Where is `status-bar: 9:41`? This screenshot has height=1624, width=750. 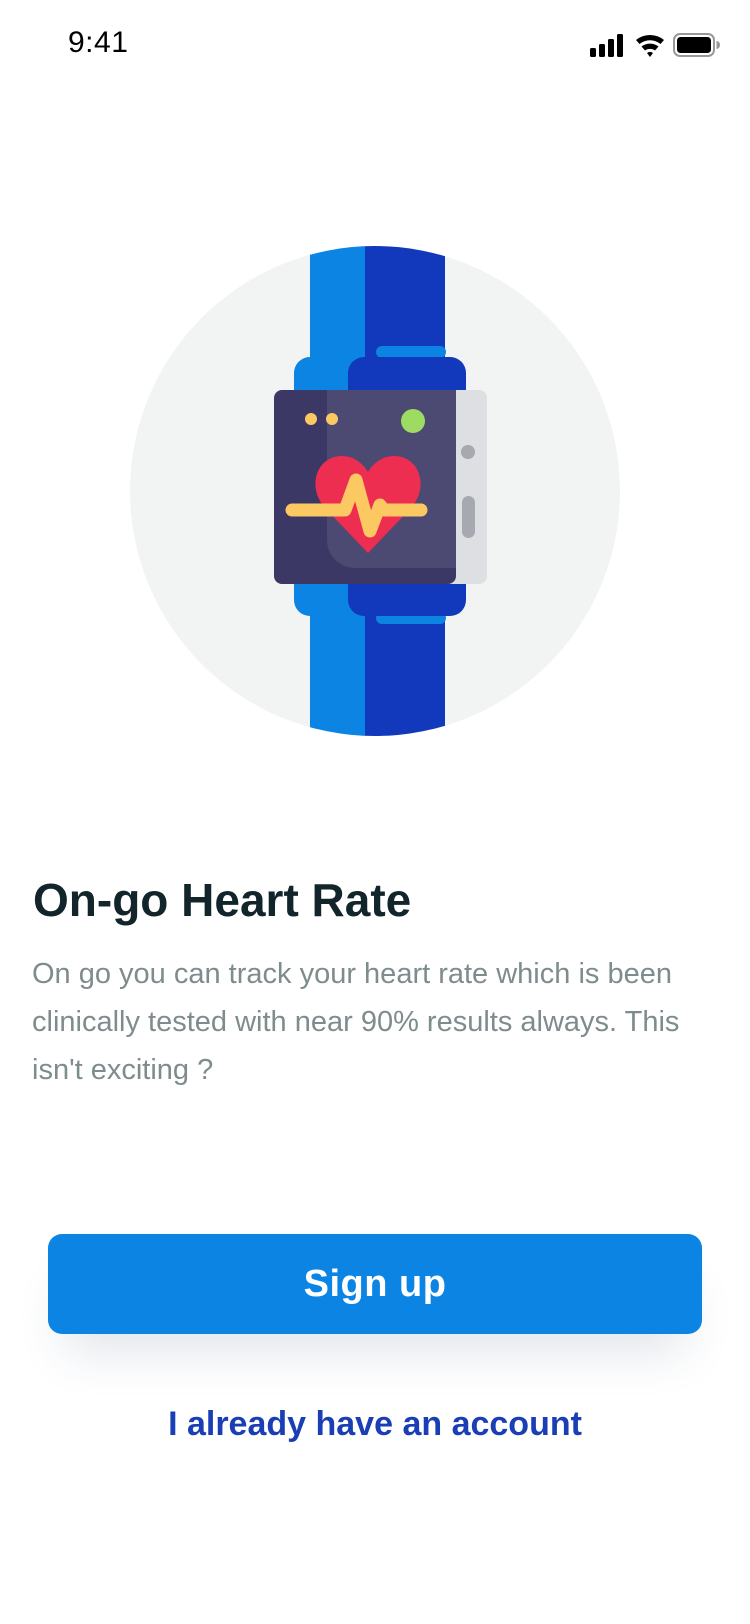 status-bar: 9:41 is located at coordinates (375, 44).